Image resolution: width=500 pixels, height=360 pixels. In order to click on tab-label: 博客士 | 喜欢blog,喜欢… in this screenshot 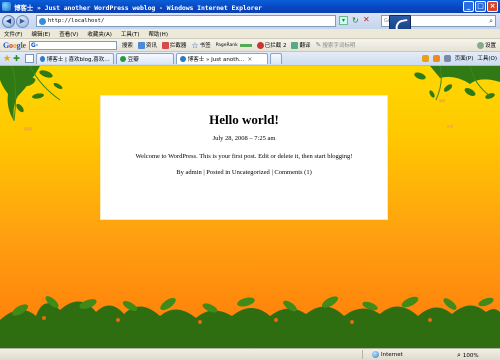, I will do `click(78, 60)`.